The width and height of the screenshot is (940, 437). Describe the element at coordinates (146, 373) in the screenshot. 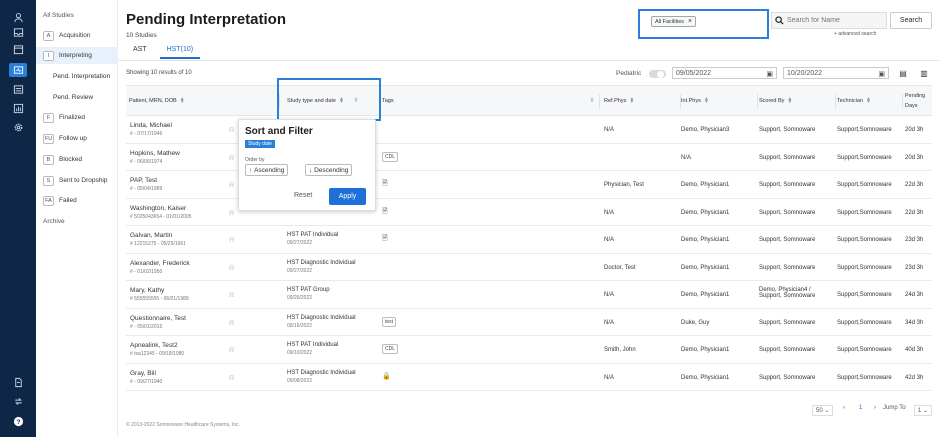

I see `patient-name: Gray, Bill` at that location.